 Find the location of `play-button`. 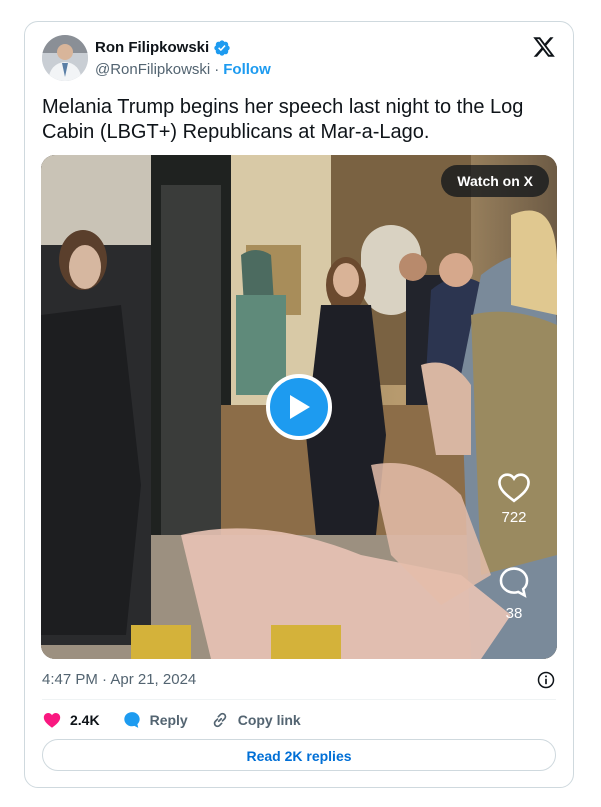

play-button is located at coordinates (299, 407).